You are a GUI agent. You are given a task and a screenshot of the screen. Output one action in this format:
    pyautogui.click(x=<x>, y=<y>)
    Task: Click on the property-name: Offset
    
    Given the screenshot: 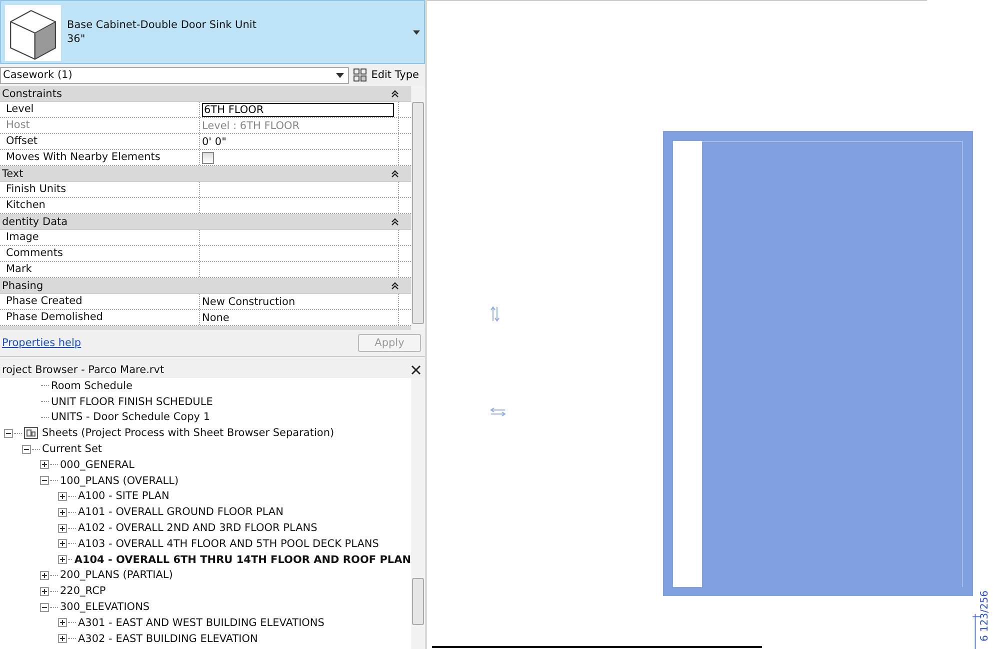 What is the action you would take?
    pyautogui.click(x=100, y=141)
    